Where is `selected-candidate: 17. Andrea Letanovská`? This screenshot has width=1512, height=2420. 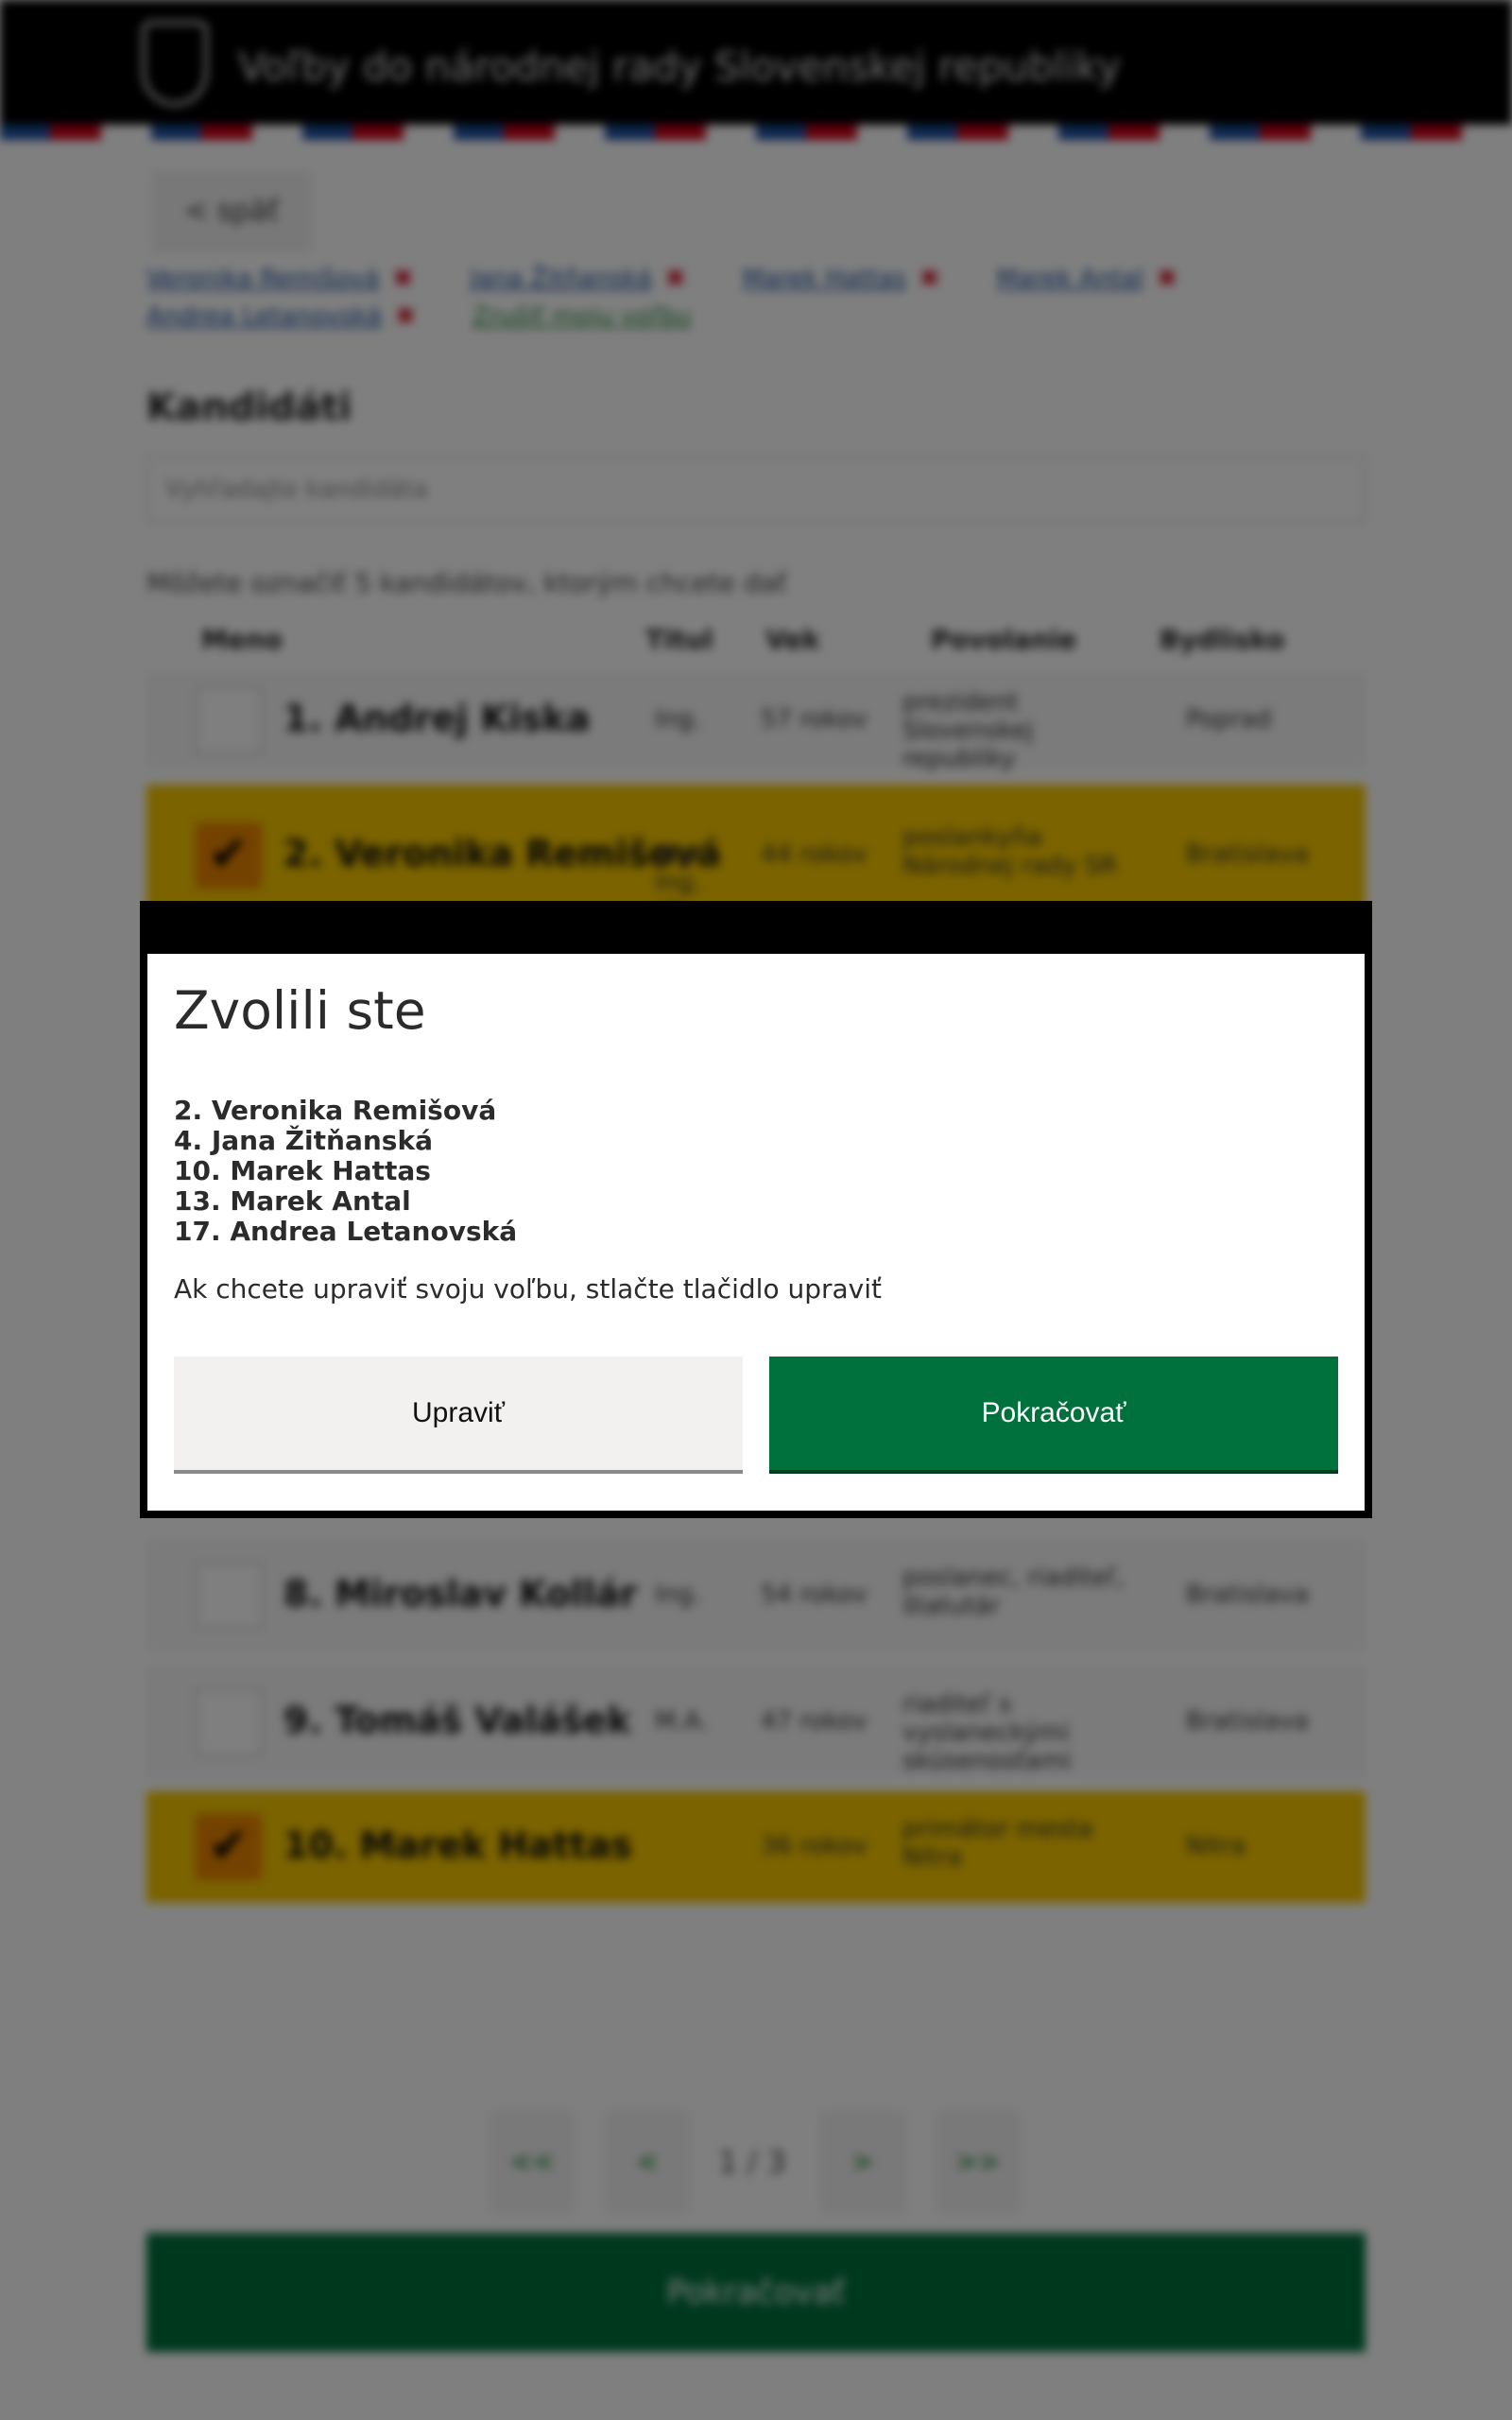 selected-candidate: 17. Andrea Letanovská is located at coordinates (346, 1231).